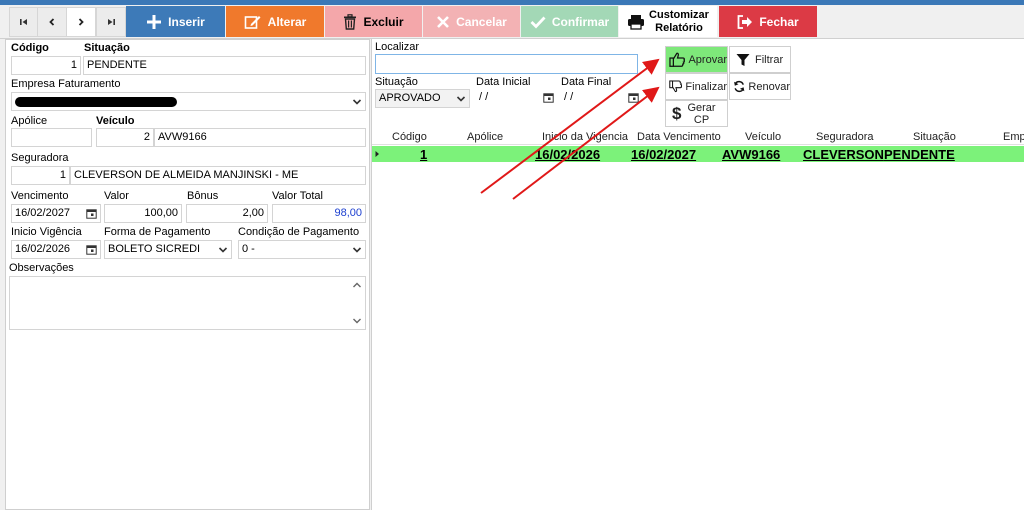 The width and height of the screenshot is (1024, 510). What do you see at coordinates (586, 143) in the screenshot?
I see `annotation-arrow-finalizar` at bounding box center [586, 143].